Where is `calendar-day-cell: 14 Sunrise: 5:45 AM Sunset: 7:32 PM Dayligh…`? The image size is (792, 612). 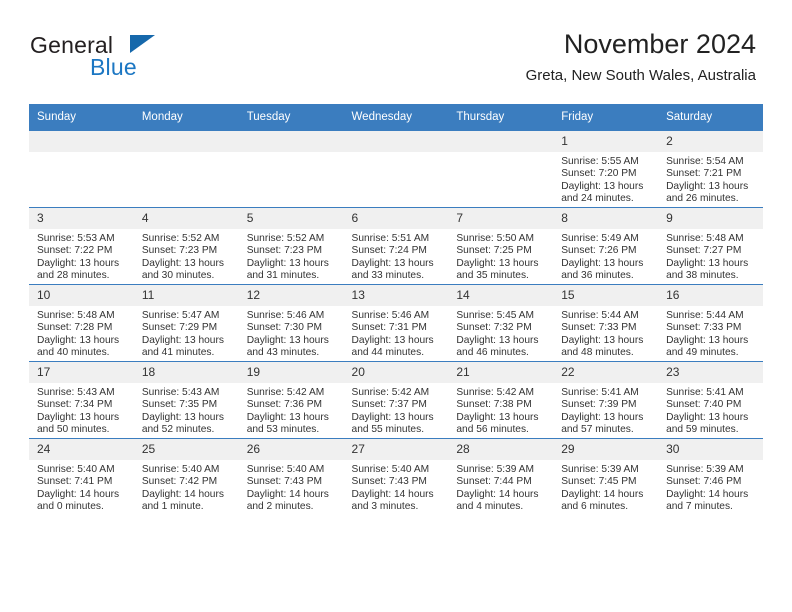
calendar-day-cell: 14 Sunrise: 5:45 AM Sunset: 7:32 PM Dayligh… is located at coordinates (501, 323).